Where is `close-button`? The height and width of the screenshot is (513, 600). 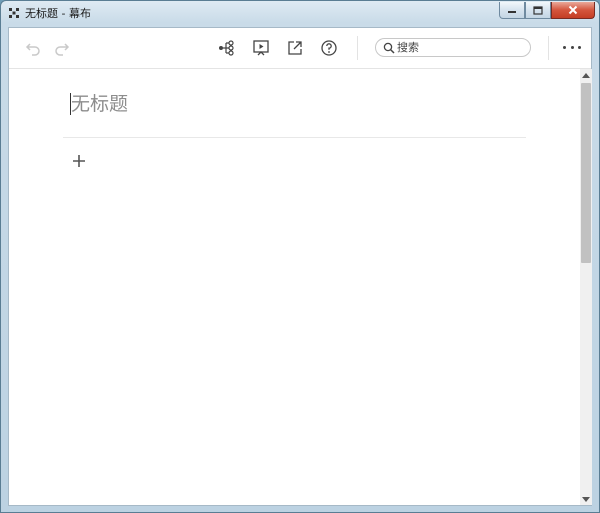 close-button is located at coordinates (573, 10).